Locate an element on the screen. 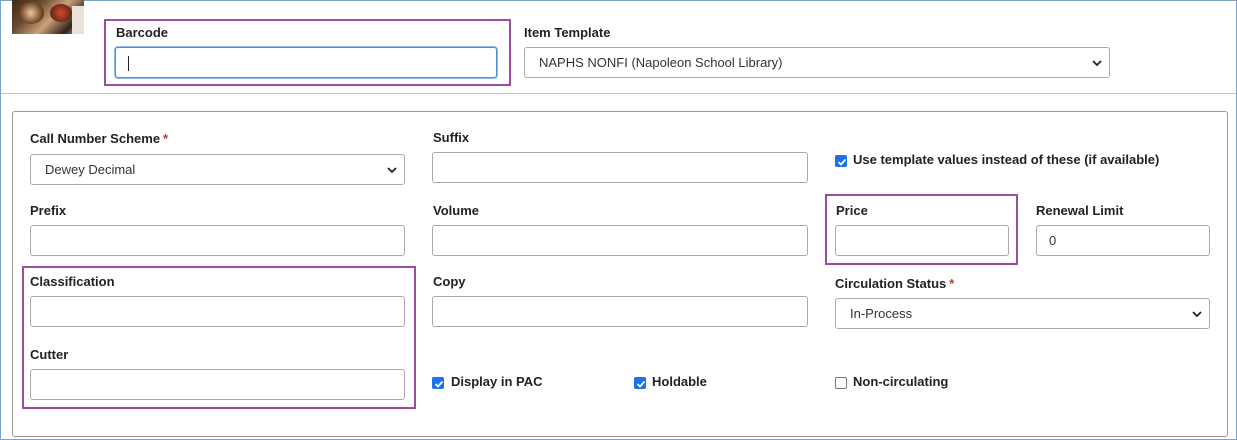 Image resolution: width=1237 pixels, height=440 pixels. non-circulating-label: Non-circulating is located at coordinates (901, 381).